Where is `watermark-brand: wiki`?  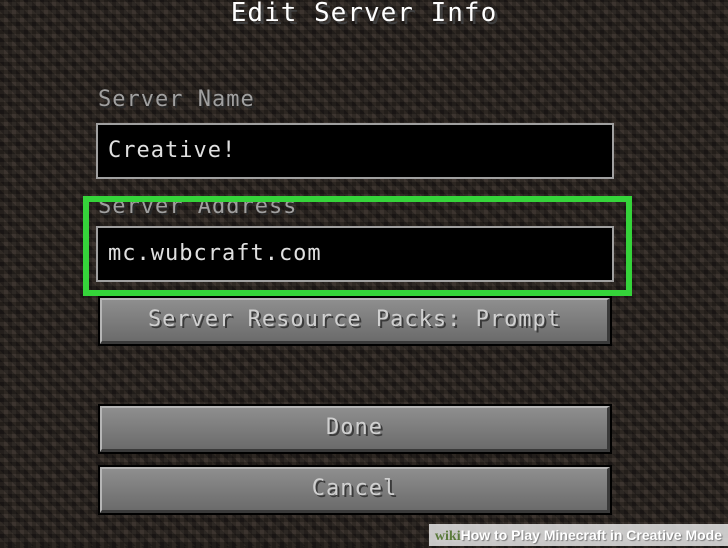
watermark-brand: wiki is located at coordinates (447, 536).